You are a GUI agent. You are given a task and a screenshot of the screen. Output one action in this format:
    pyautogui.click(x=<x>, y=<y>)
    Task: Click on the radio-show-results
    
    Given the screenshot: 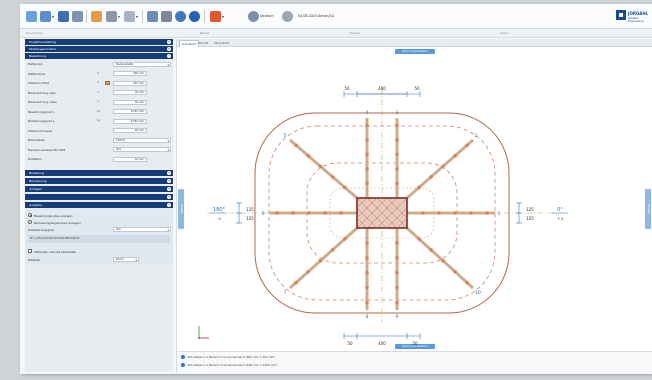 What is the action you would take?
    pyautogui.click(x=30, y=222)
    